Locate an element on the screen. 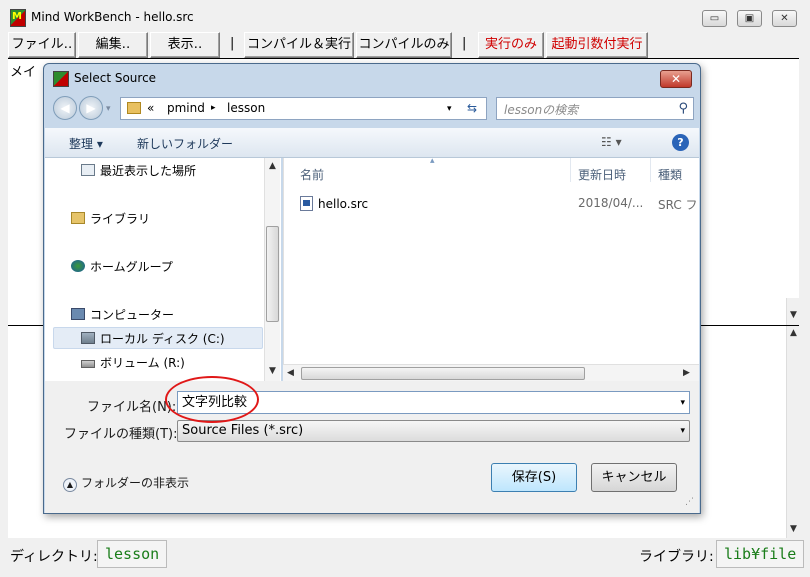  filename-label: ファイル名(N): is located at coordinates (132, 407).